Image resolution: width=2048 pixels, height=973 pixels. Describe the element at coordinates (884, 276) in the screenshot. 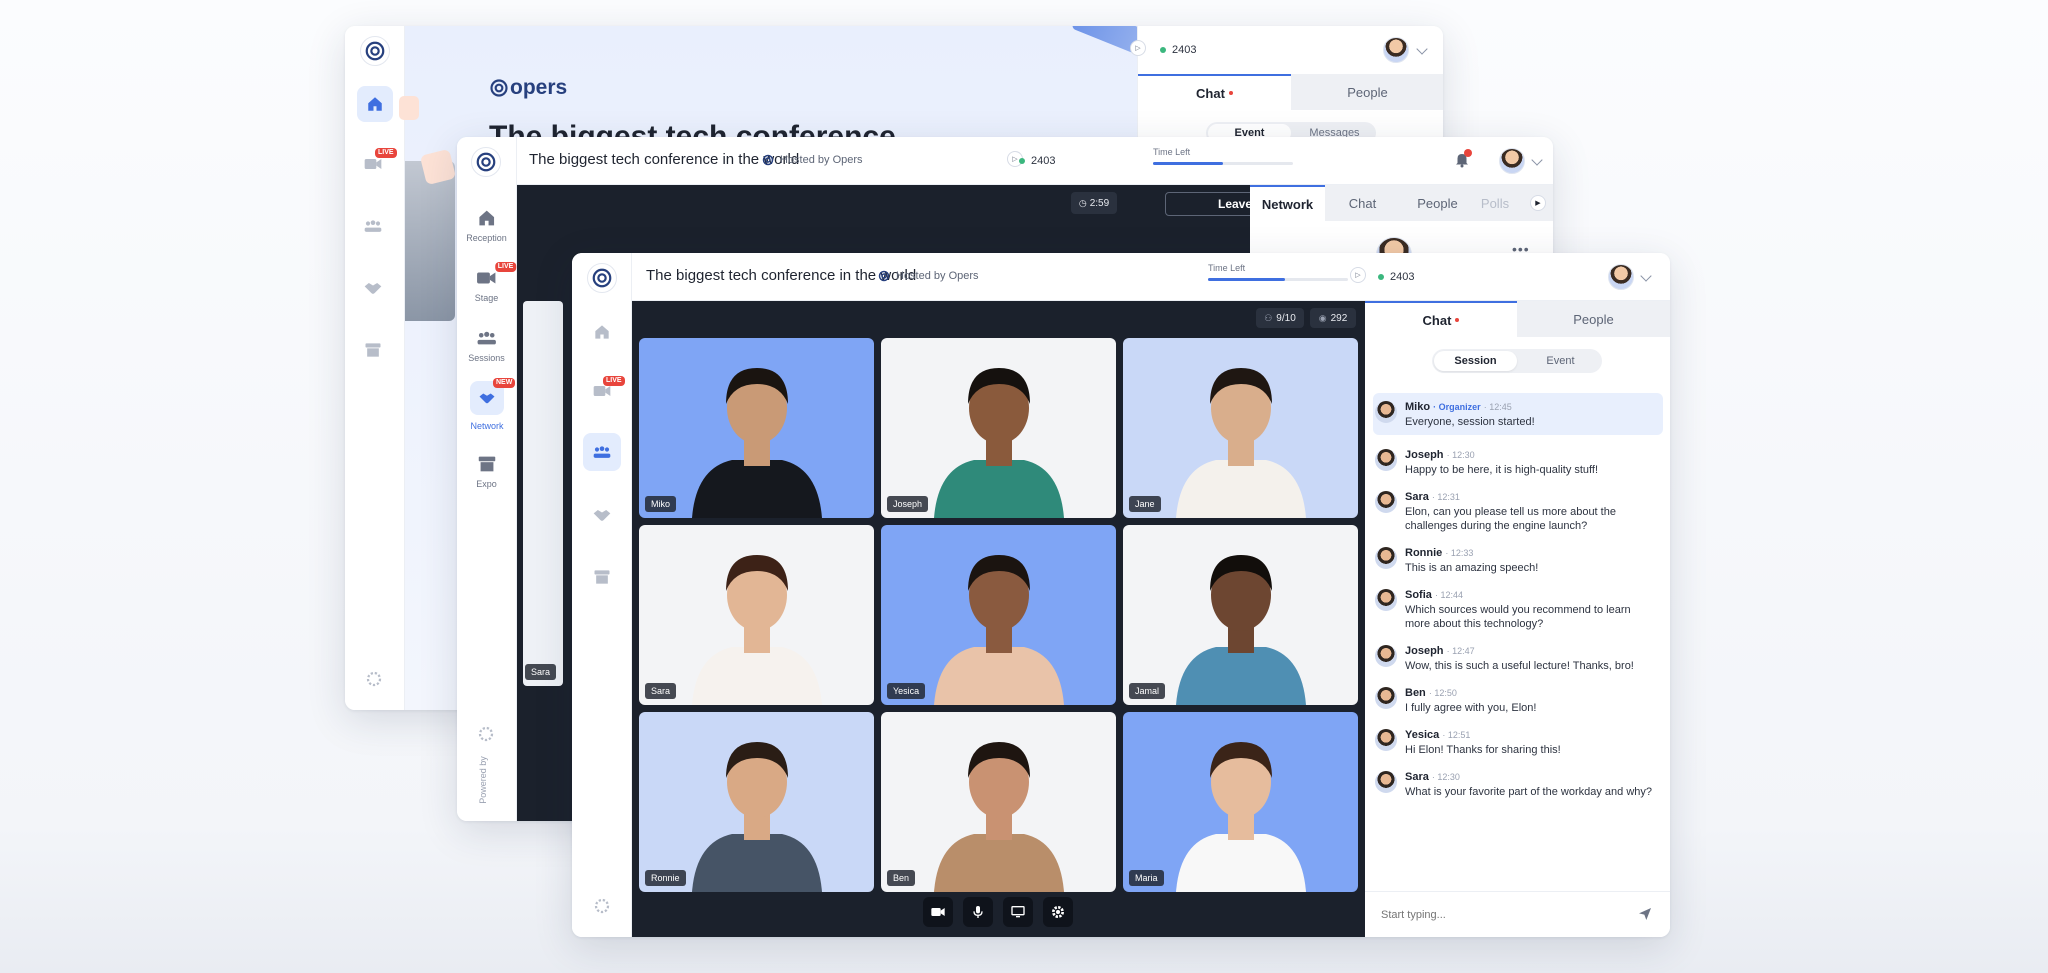

I see `host-logo-icon` at that location.